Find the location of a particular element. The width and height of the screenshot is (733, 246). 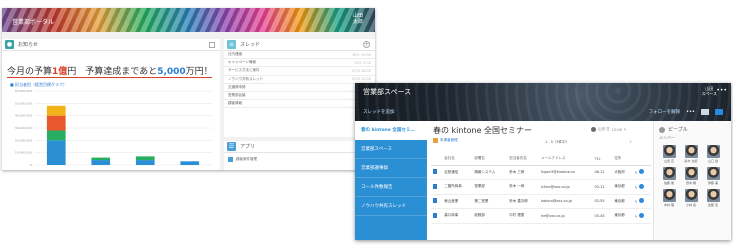

table-header-cell is located at coordinates (641, 159).